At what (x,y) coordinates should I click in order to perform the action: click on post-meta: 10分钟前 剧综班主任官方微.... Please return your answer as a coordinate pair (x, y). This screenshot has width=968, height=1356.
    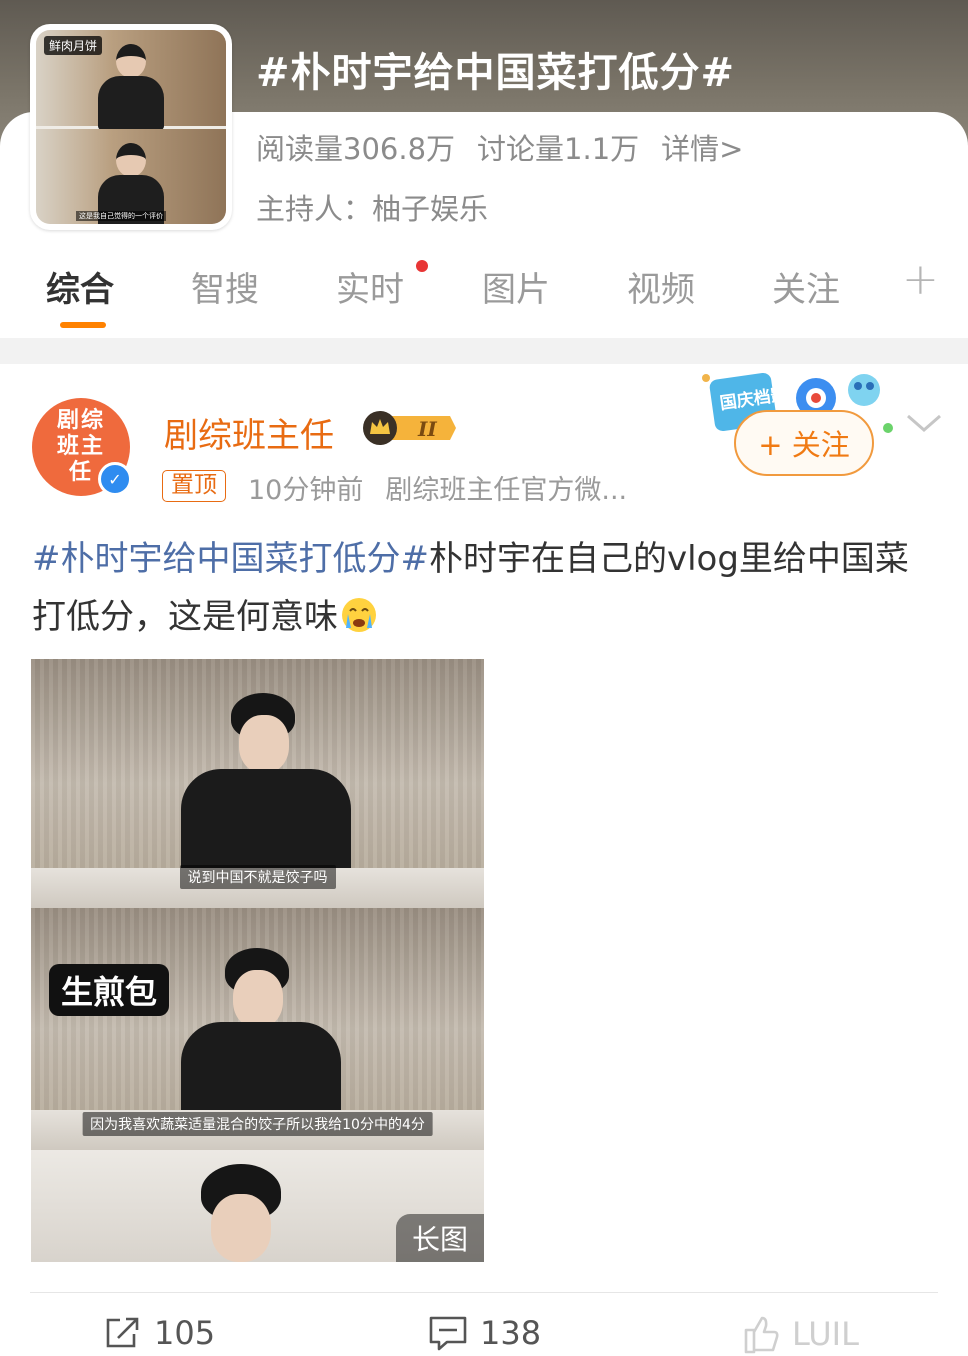
    Looking at the image, I should click on (437, 487).